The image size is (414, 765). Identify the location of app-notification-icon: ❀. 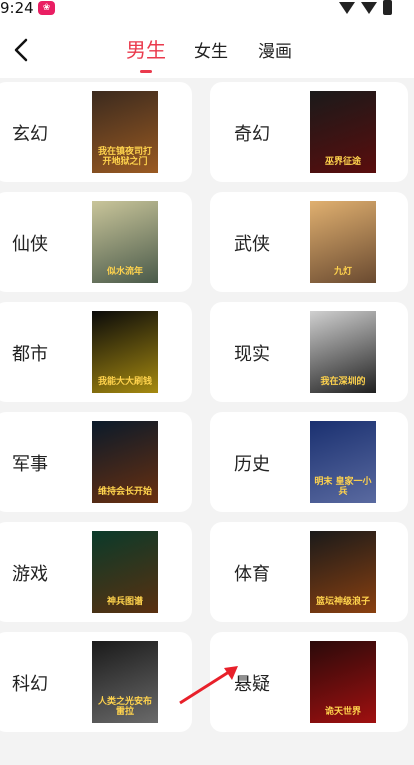
(46, 8).